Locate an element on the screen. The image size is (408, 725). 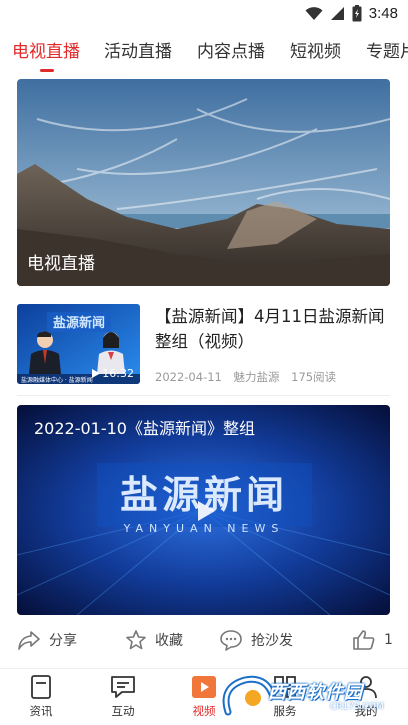
category-tabs: 电视直播 活动直播 内容点播 短视频 专题片 is located at coordinates (204, 52).